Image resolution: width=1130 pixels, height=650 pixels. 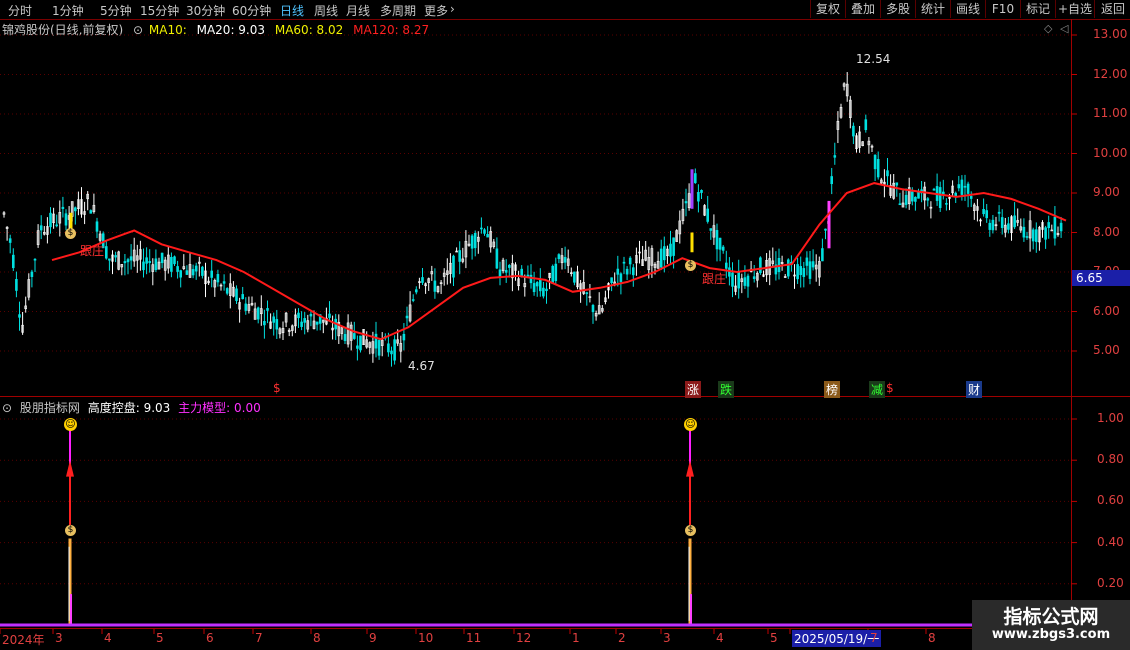 I want to click on indicator-menu-icon: ⊙, so click(x=7, y=408).